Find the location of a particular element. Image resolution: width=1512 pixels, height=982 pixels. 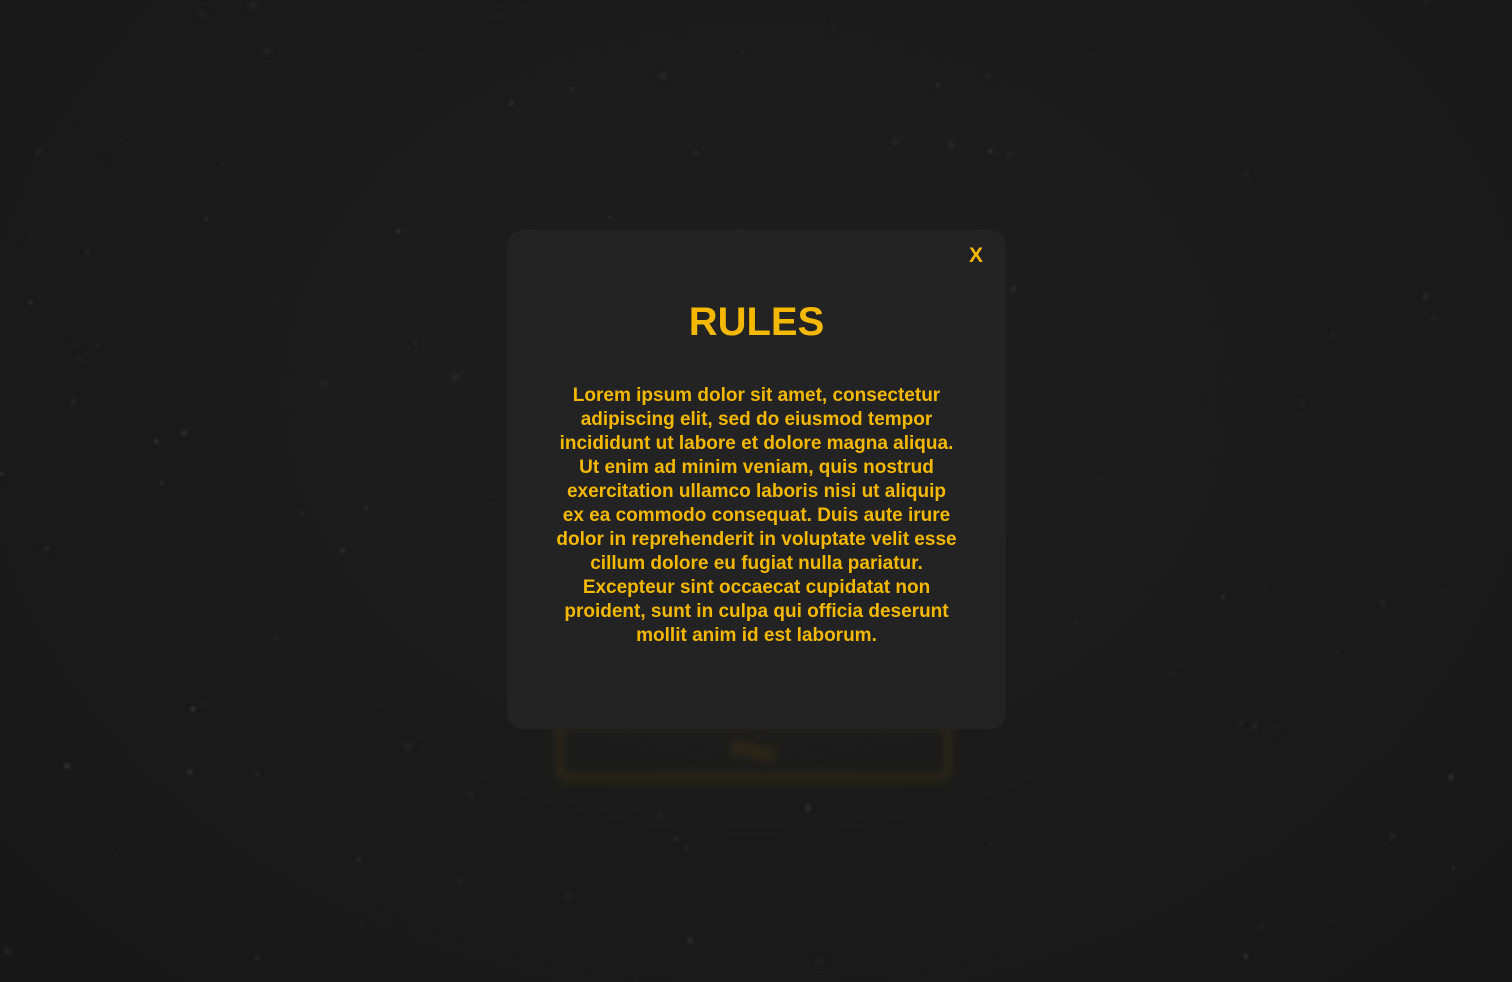

background-play-button: Play is located at coordinates (754, 751).